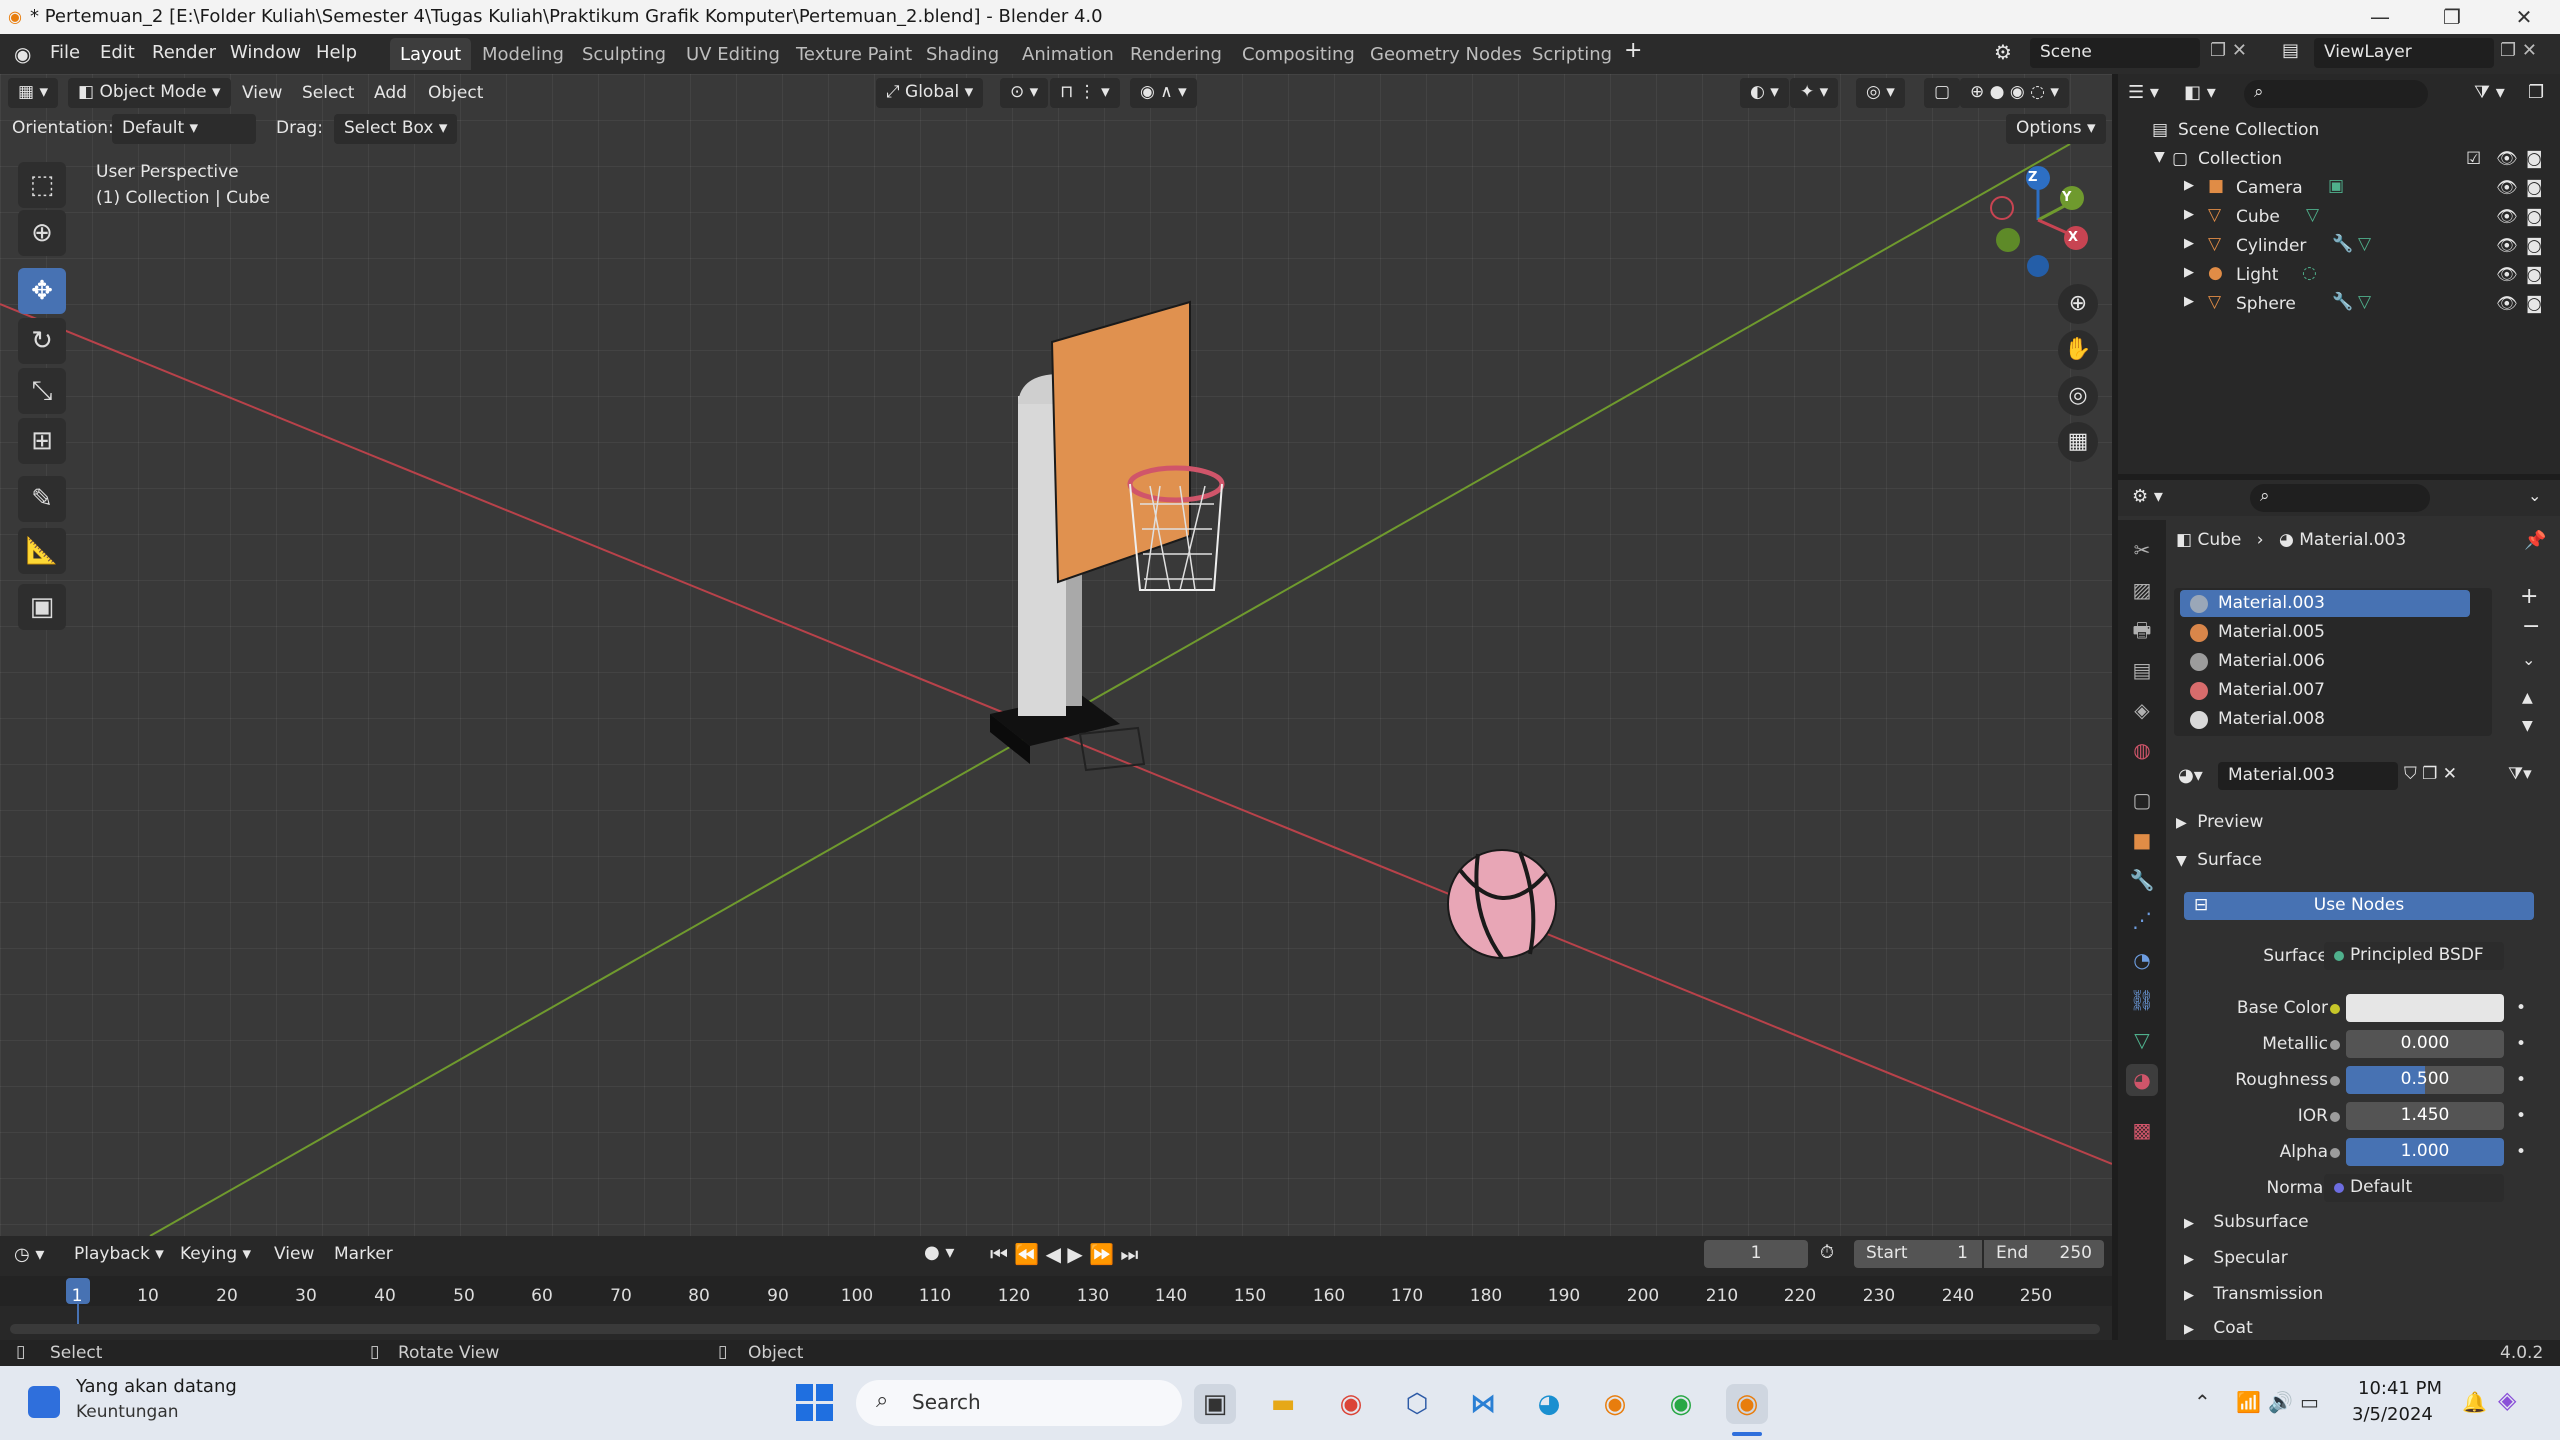 The height and width of the screenshot is (1440, 2560). Describe the element at coordinates (1615, 1404) in the screenshot. I see `blender-taskbar-icon: ◉` at that location.